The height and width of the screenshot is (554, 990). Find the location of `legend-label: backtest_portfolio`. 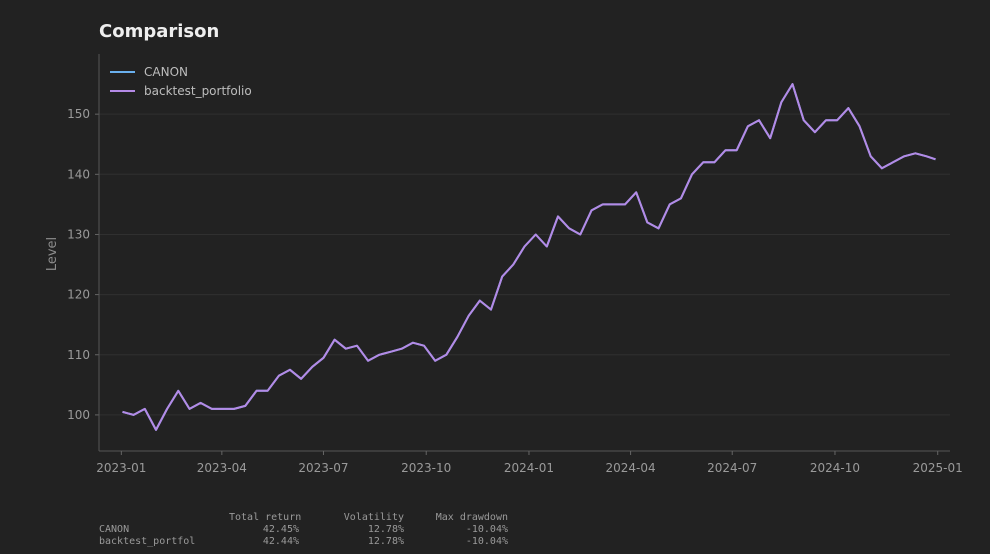

legend-label: backtest_portfolio is located at coordinates (198, 91).